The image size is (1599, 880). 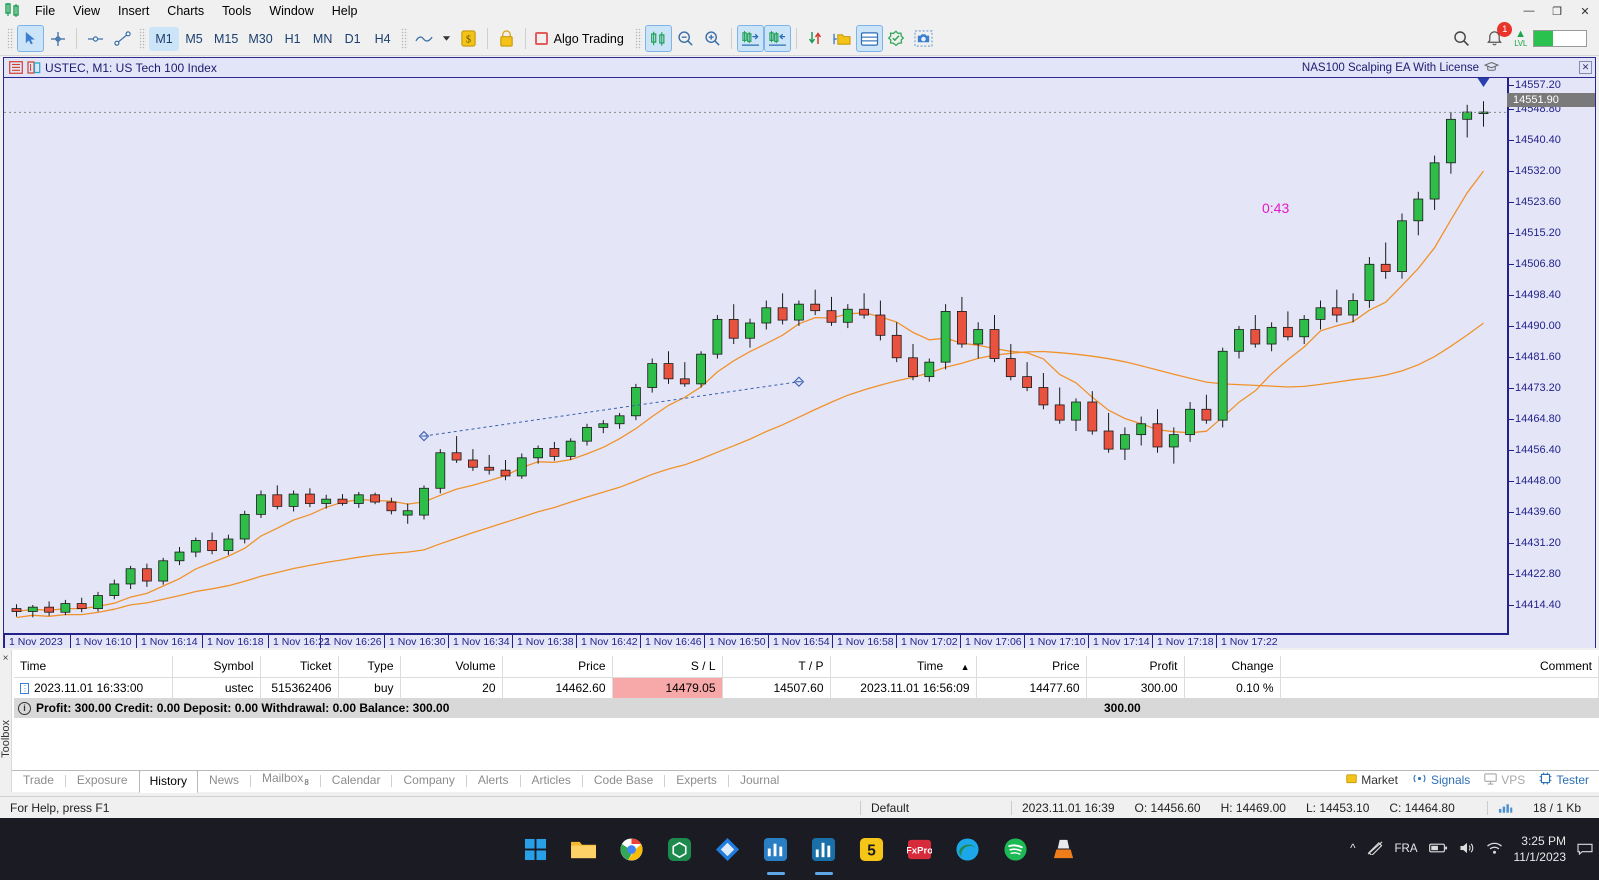 What do you see at coordinates (424, 38) in the screenshot?
I see `line-chart-icon` at bounding box center [424, 38].